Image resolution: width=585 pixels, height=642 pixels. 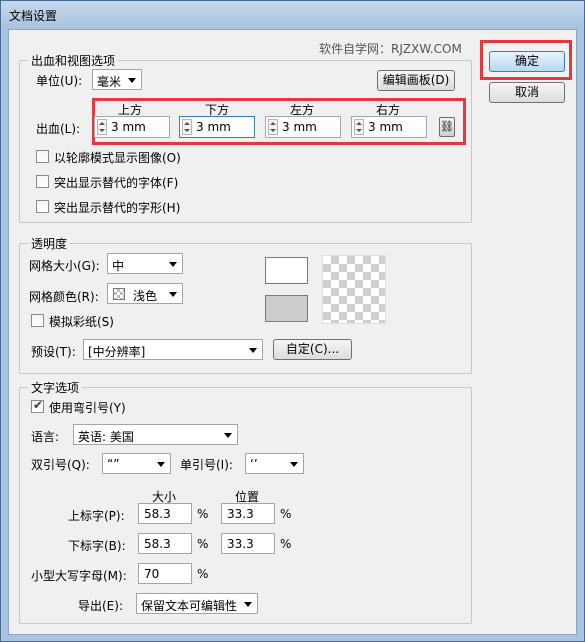 I want to click on grid-color-select: 浅色, so click(x=145, y=293).